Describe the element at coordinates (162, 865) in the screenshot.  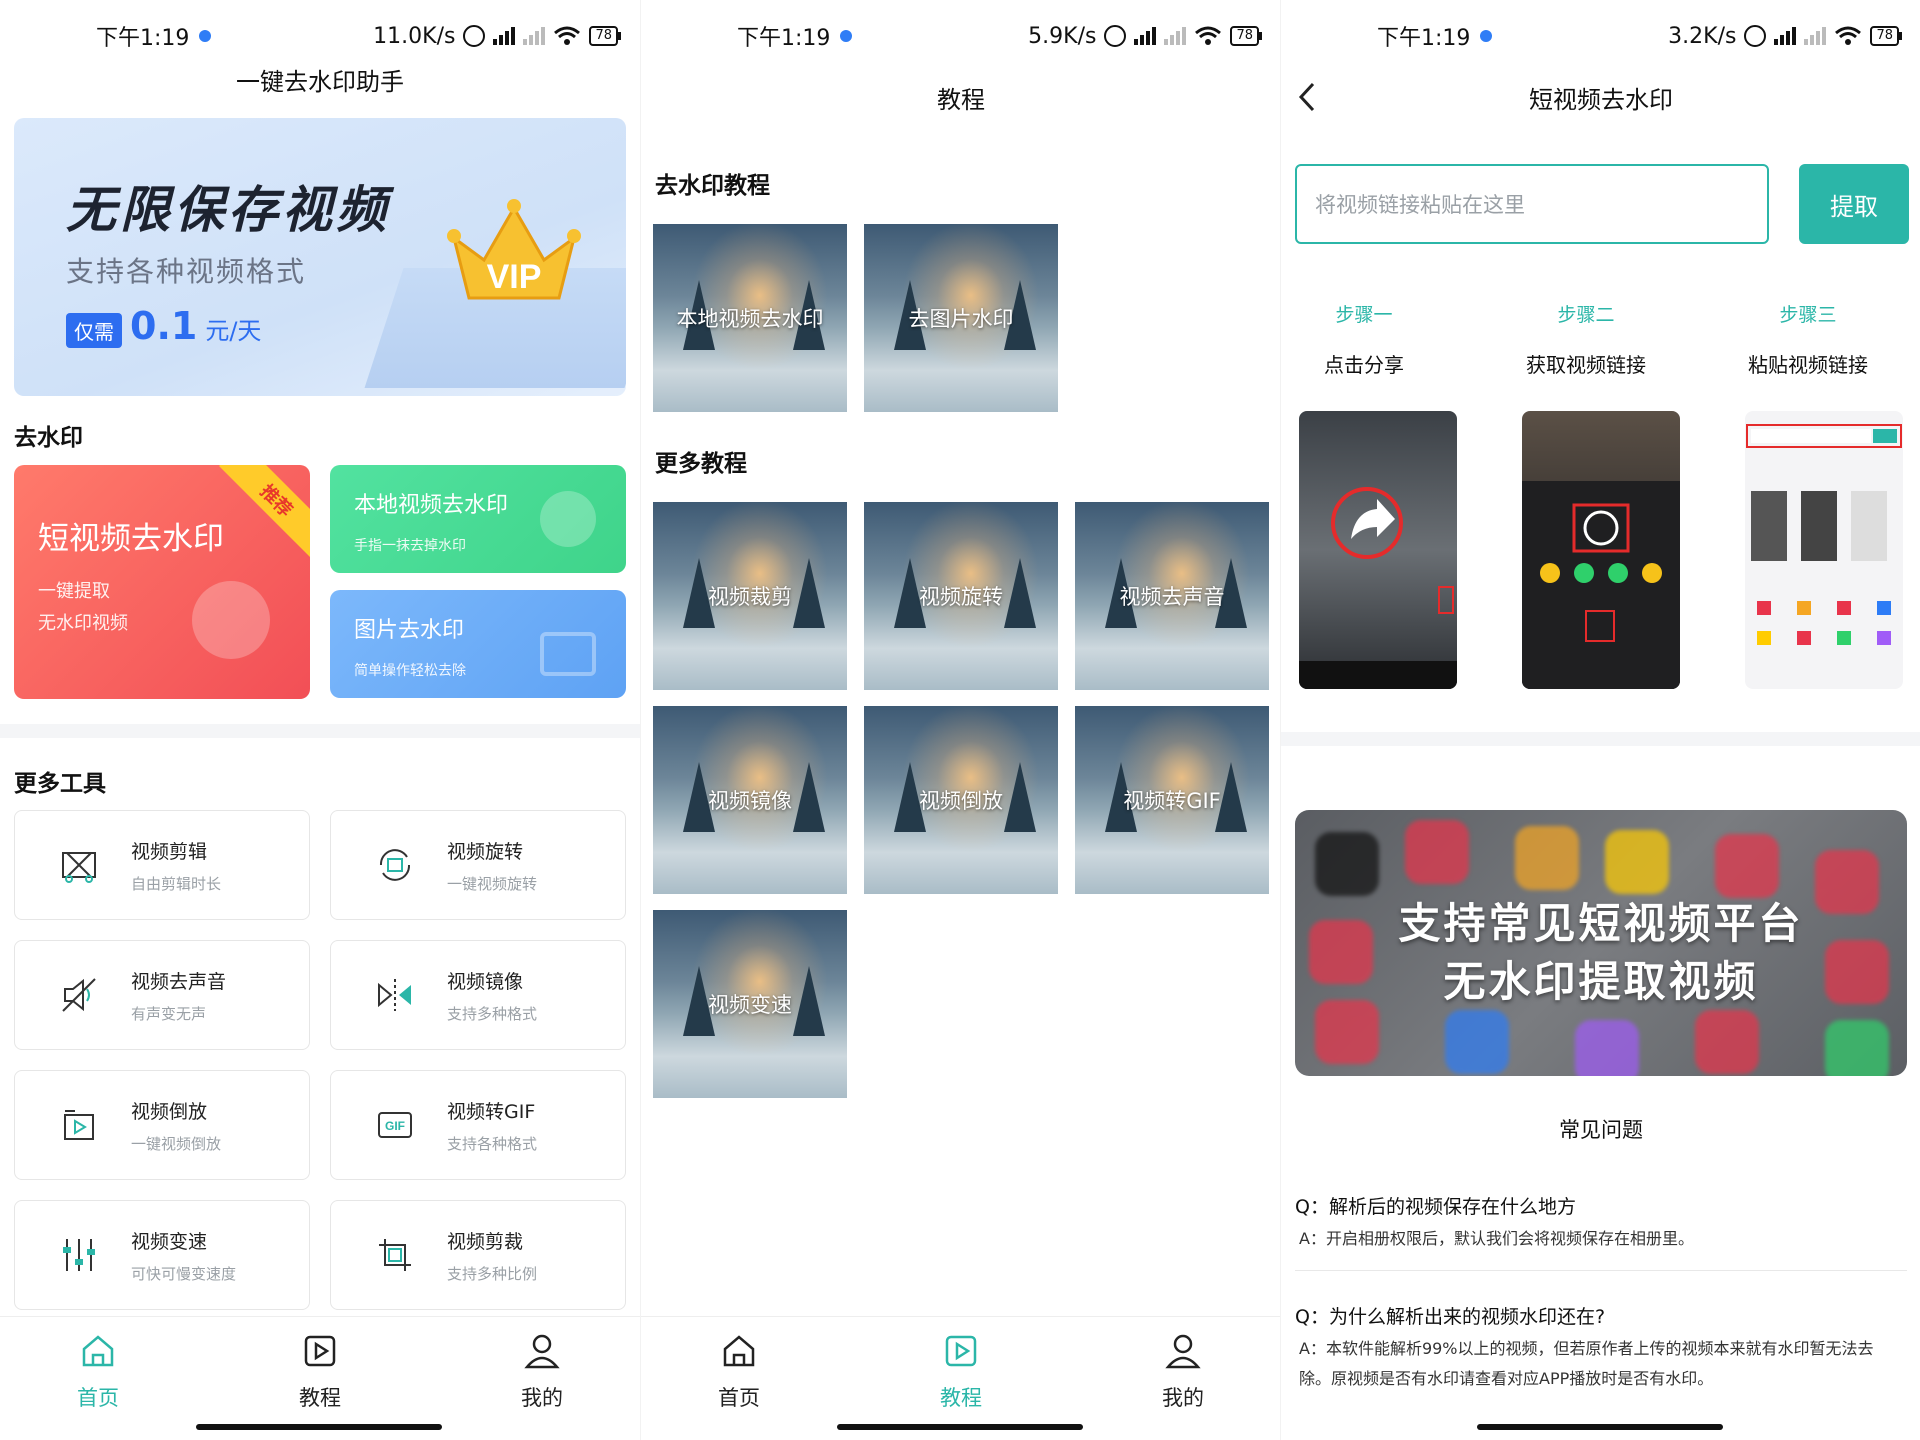
I see `tool-video-edit: 视频剪辑 自由剪辑时长` at that location.